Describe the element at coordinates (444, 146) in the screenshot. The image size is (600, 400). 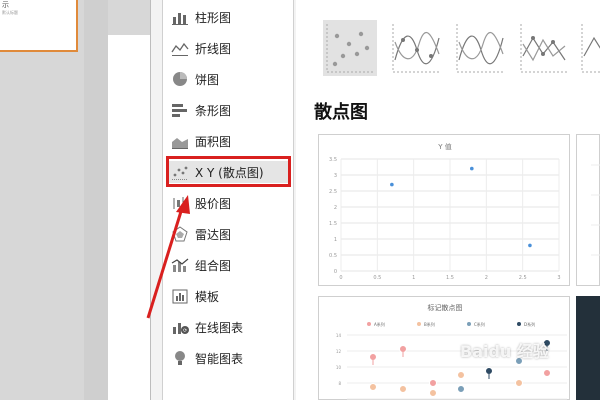
I see `chart-title: Y 值` at that location.